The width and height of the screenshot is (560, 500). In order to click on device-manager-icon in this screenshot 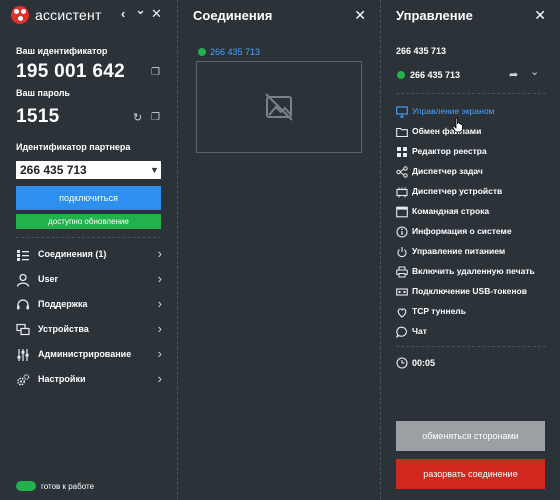, I will do `click(402, 192)`.